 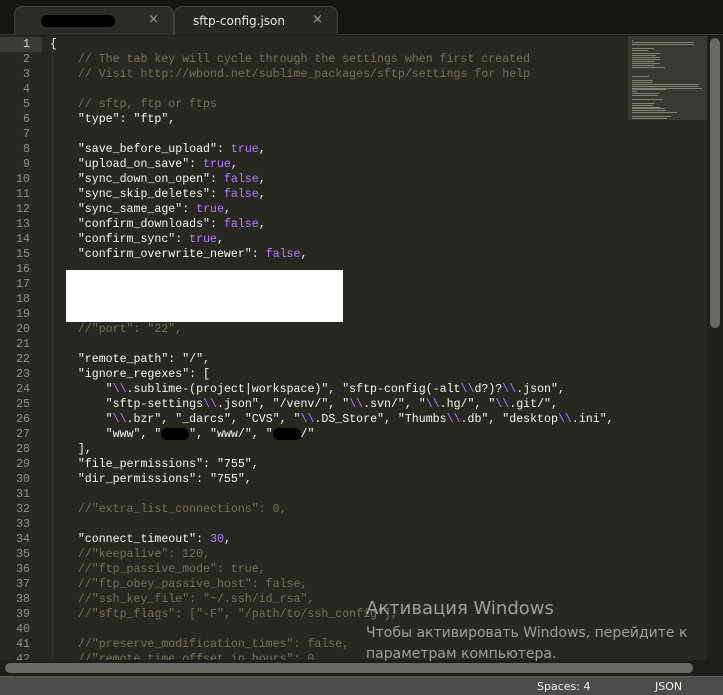 What do you see at coordinates (23, 419) in the screenshot?
I see `line-number: 26` at bounding box center [23, 419].